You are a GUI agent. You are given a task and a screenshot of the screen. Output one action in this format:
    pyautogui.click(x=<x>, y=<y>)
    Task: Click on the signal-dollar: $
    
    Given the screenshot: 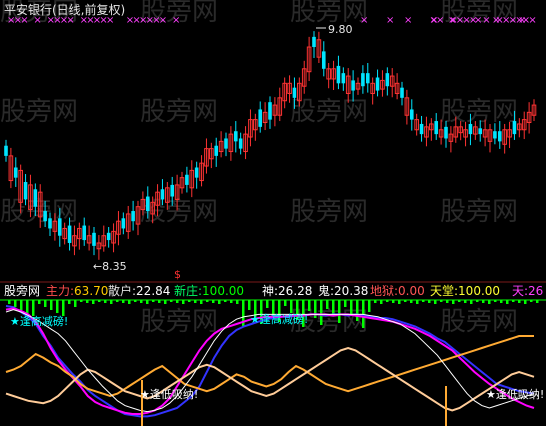 What is the action you would take?
    pyautogui.click(x=177, y=274)
    